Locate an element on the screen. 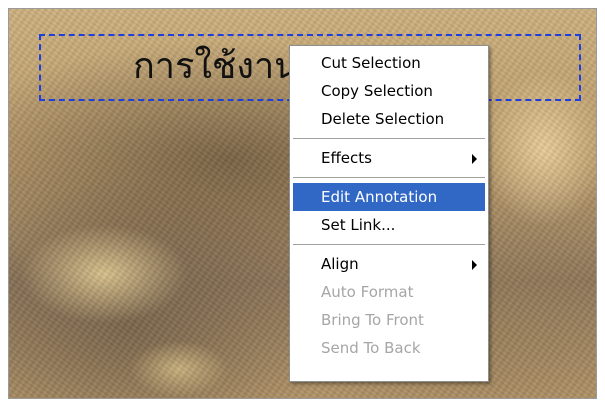  menu-item-effects: Effects is located at coordinates (389, 158).